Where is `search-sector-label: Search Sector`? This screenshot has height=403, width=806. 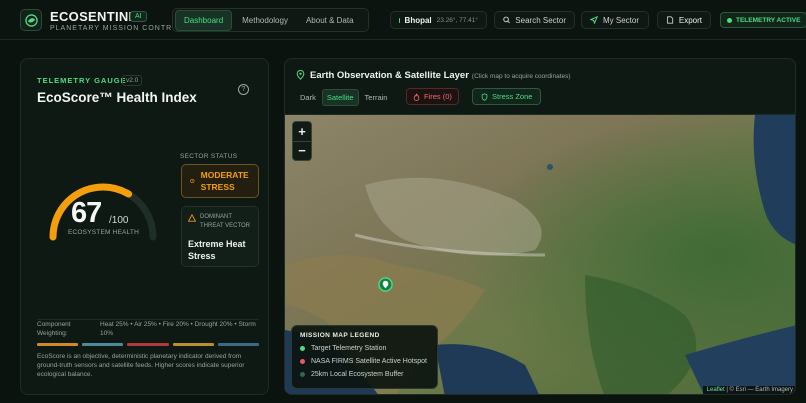 search-sector-label: Search Sector is located at coordinates (540, 20).